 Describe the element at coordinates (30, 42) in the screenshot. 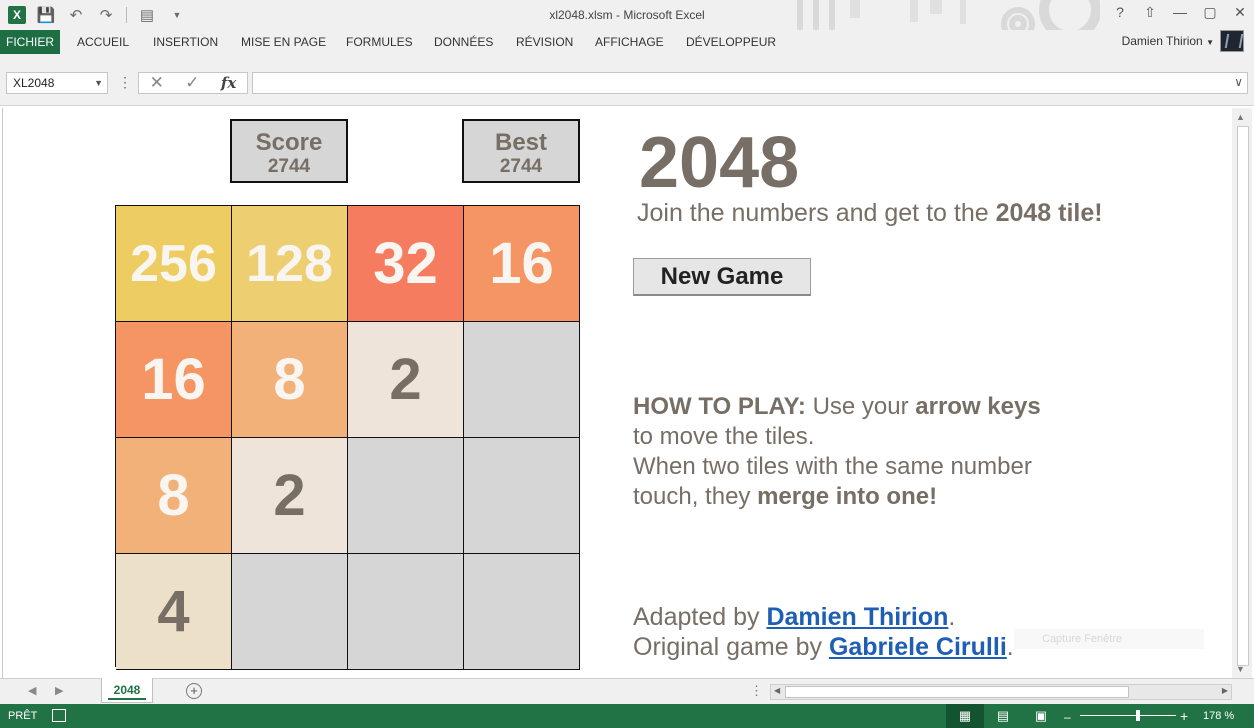

I see `tab-fichier: FICHIER` at that location.